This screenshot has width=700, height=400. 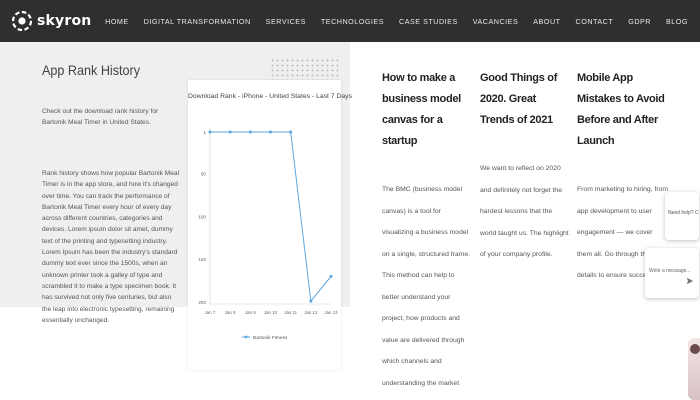 What do you see at coordinates (22, 21) in the screenshot?
I see `logo-mark-icon` at bounding box center [22, 21].